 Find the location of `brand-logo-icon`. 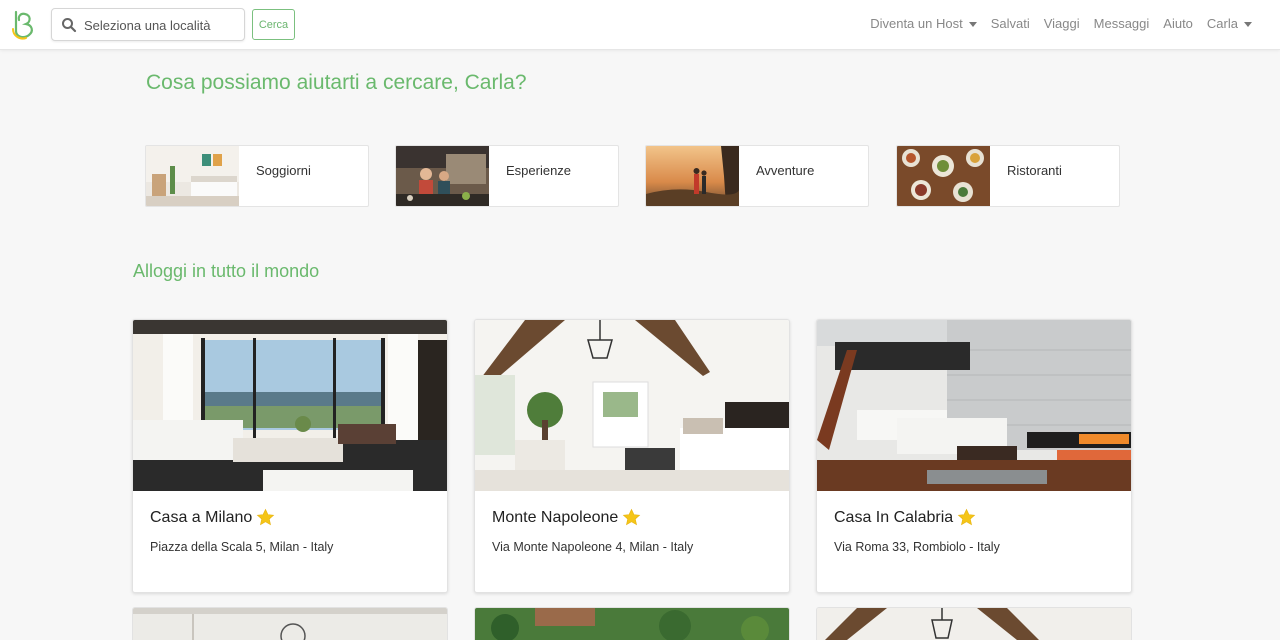

brand-logo-icon is located at coordinates (23, 25).